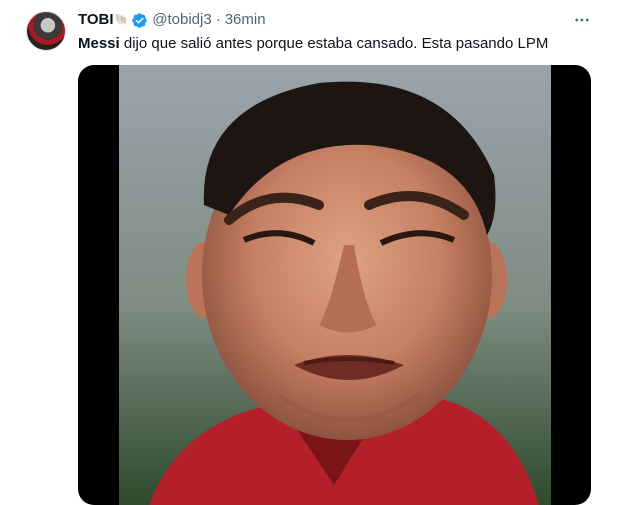 The height and width of the screenshot is (505, 619). I want to click on display-name: TOBI, so click(96, 20).